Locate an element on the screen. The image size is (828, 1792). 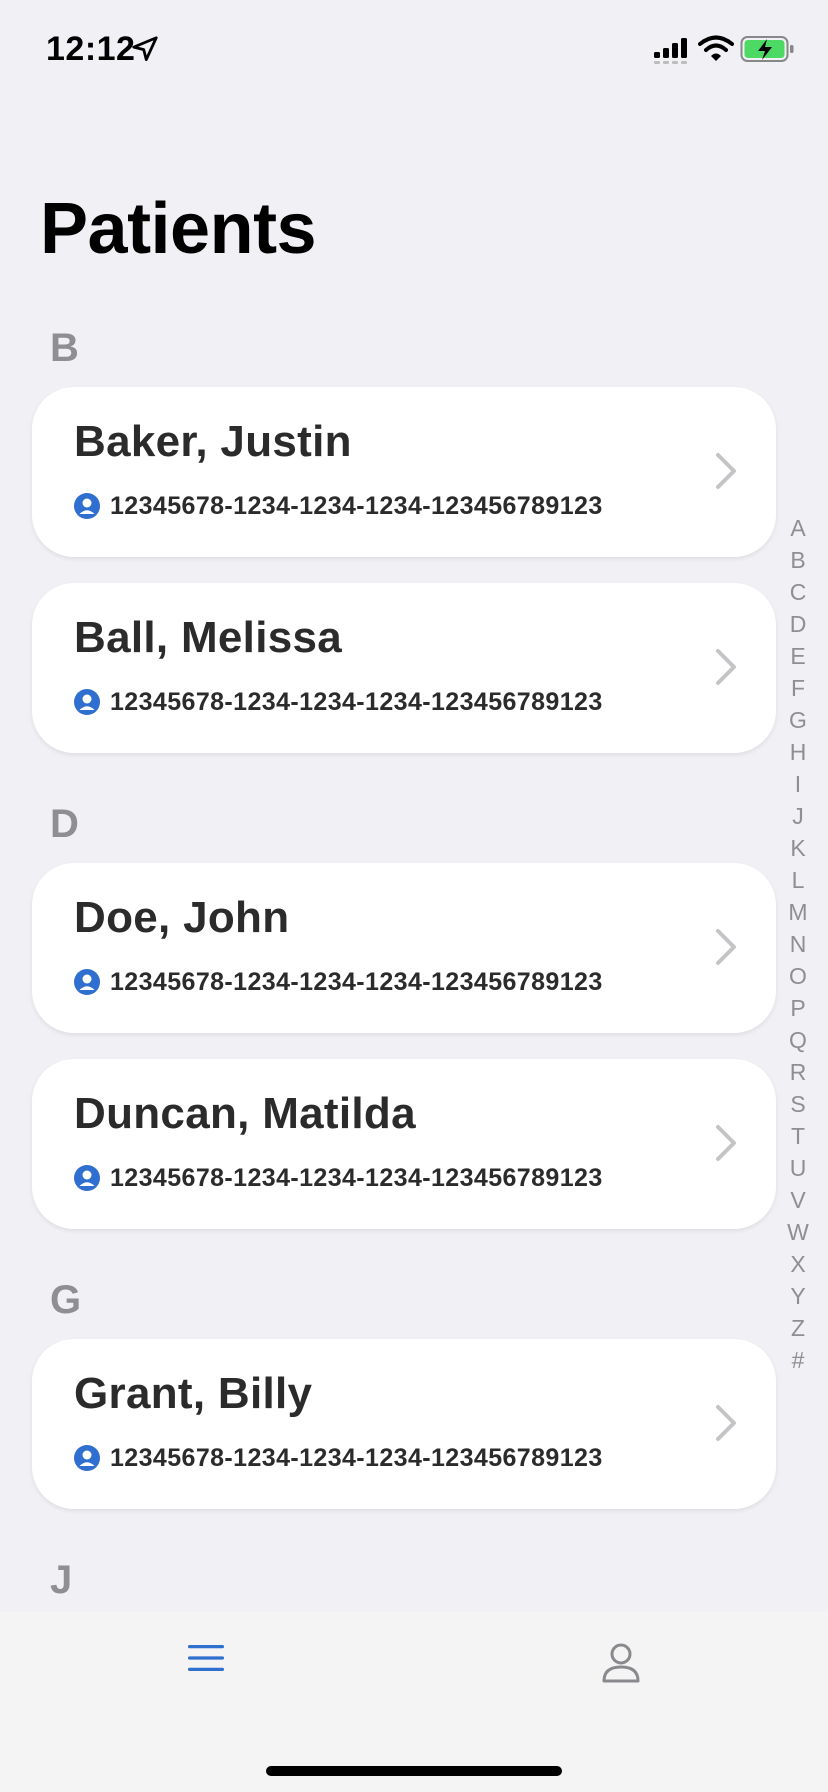
profile-icon is located at coordinates (621, 1663).